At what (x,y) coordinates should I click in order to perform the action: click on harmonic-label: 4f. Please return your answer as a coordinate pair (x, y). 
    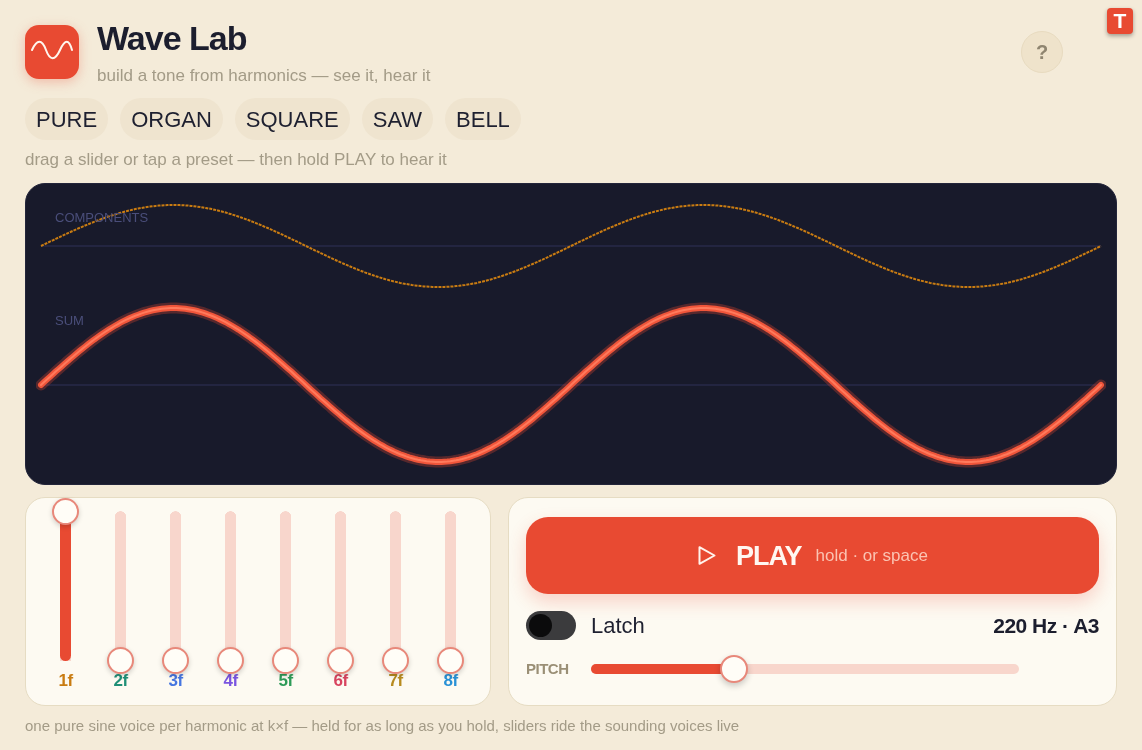
    Looking at the image, I should click on (230, 681).